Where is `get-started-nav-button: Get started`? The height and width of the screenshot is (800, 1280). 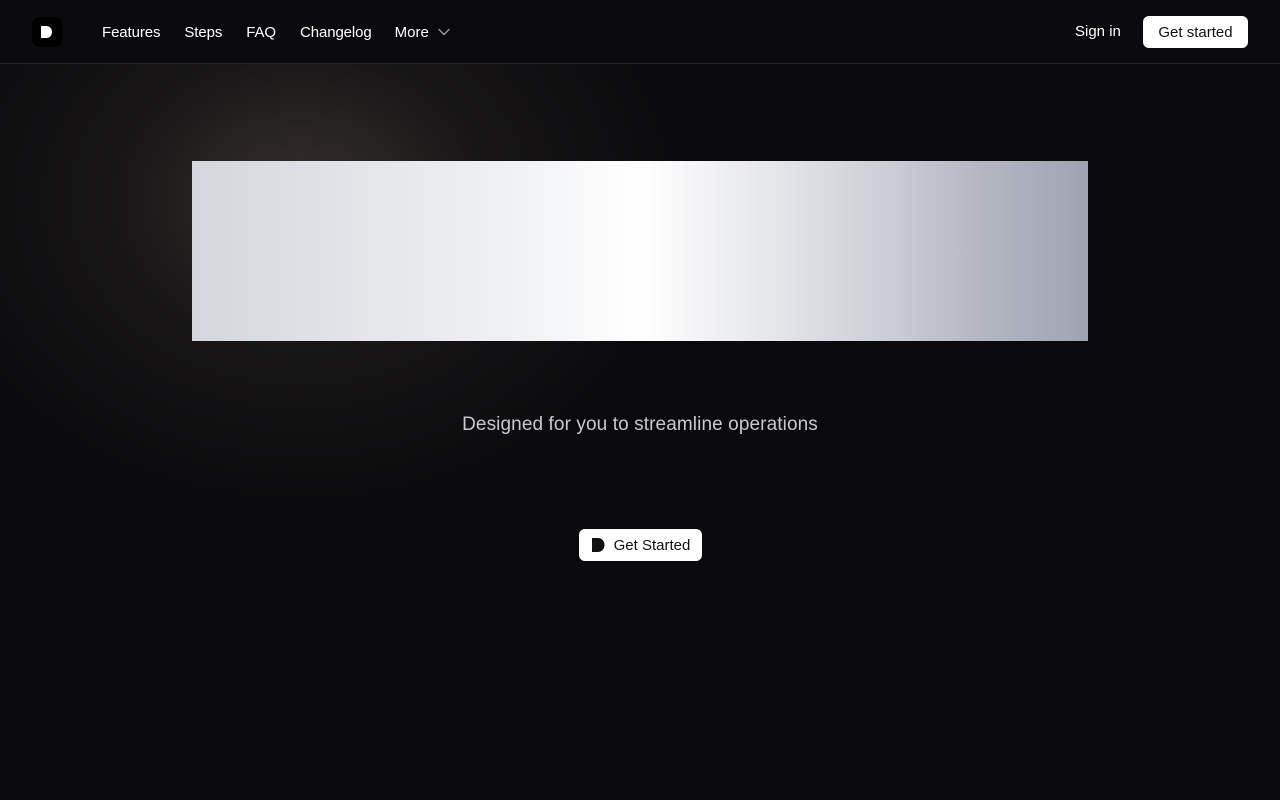 get-started-nav-button: Get started is located at coordinates (1195, 32).